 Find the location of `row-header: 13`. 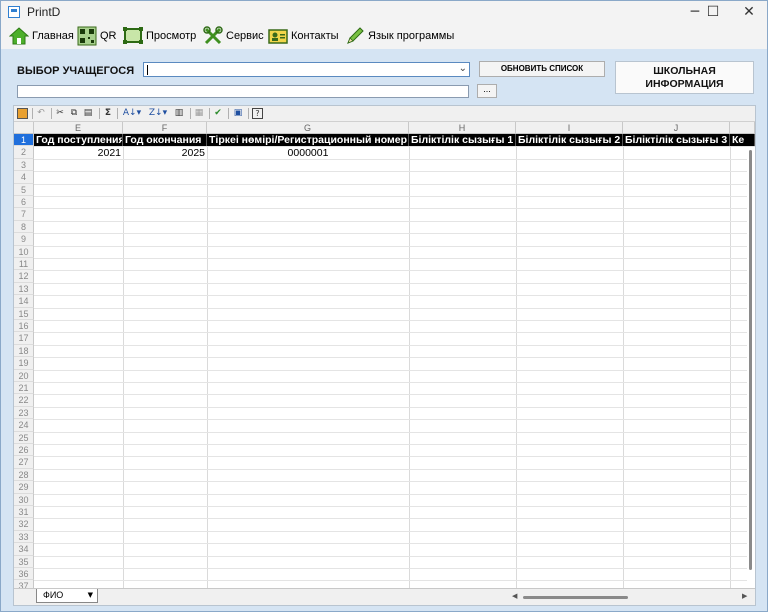

row-header: 13 is located at coordinates (24, 289).